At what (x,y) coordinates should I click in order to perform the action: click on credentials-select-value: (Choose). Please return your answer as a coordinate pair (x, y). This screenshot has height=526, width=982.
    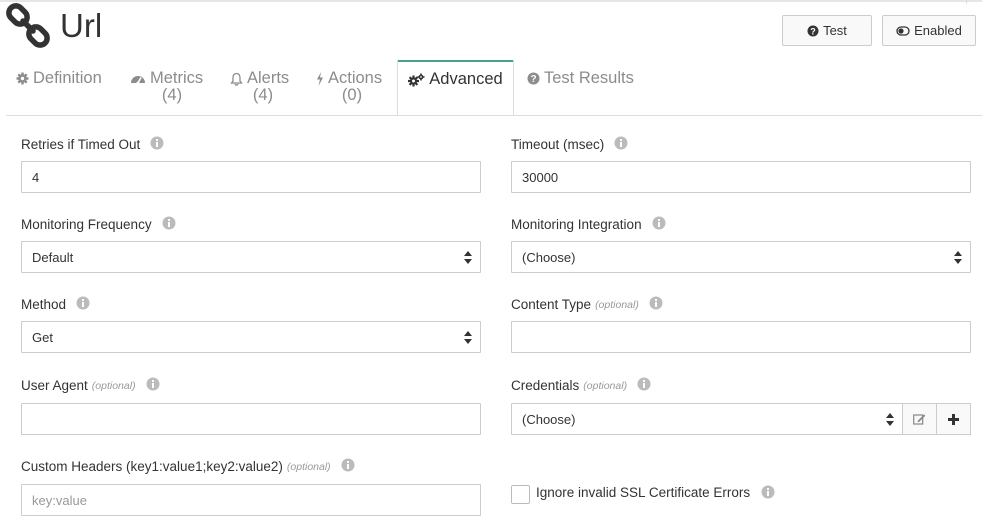
    Looking at the image, I should click on (549, 419).